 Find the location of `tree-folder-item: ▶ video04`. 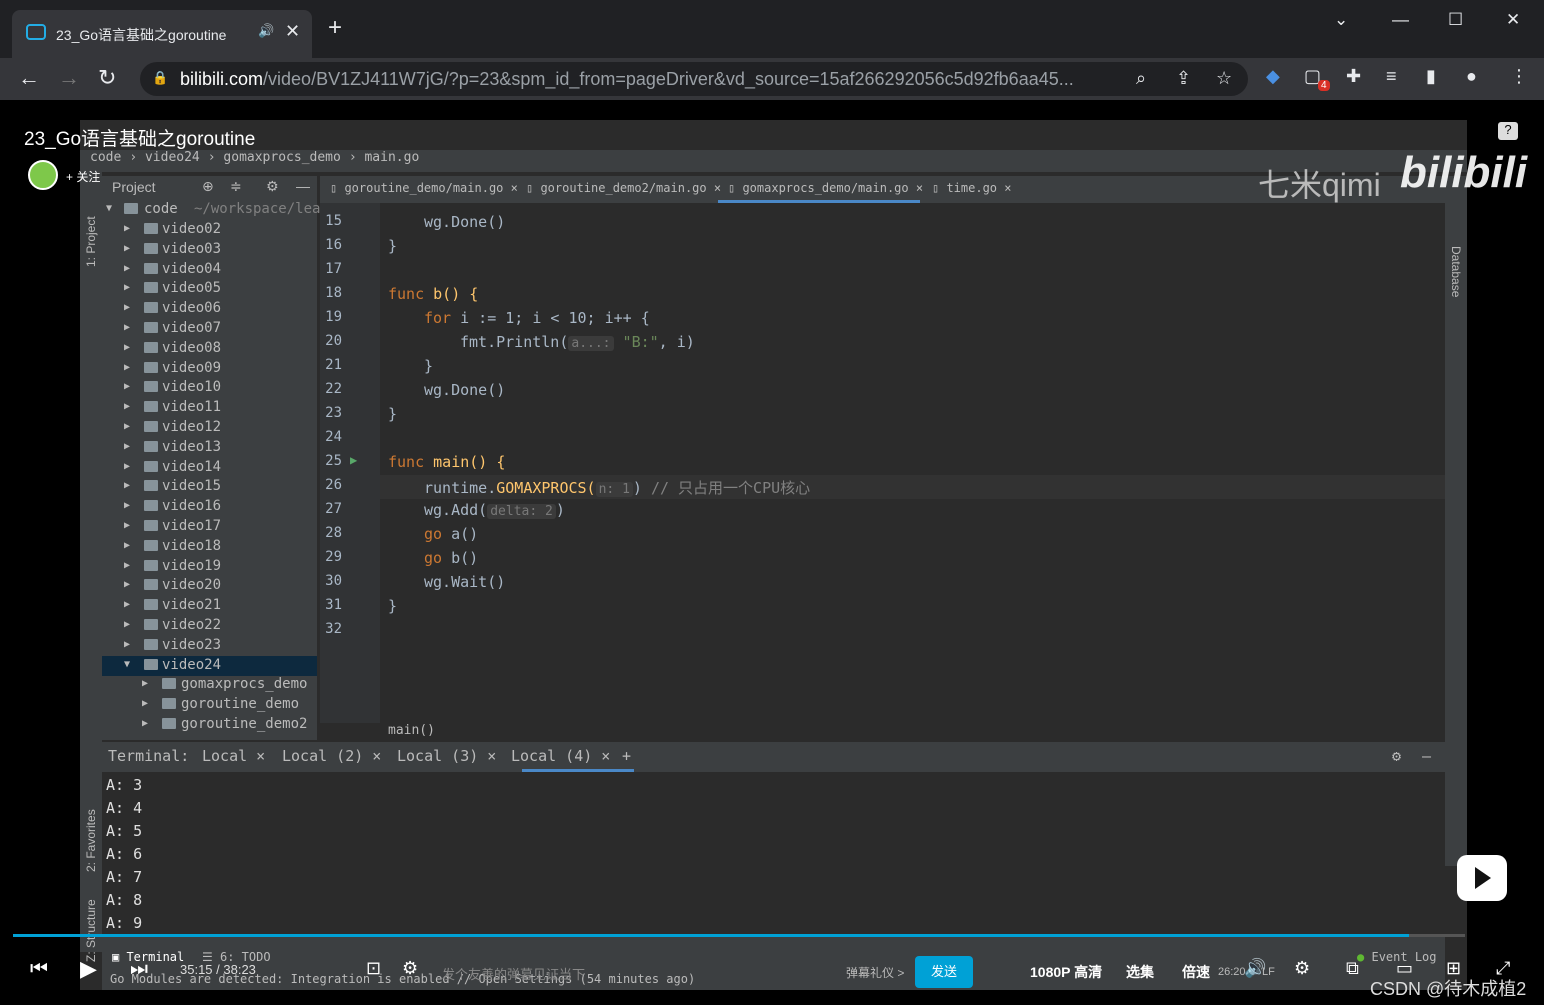

tree-folder-item: ▶ video04 is located at coordinates (209, 270).